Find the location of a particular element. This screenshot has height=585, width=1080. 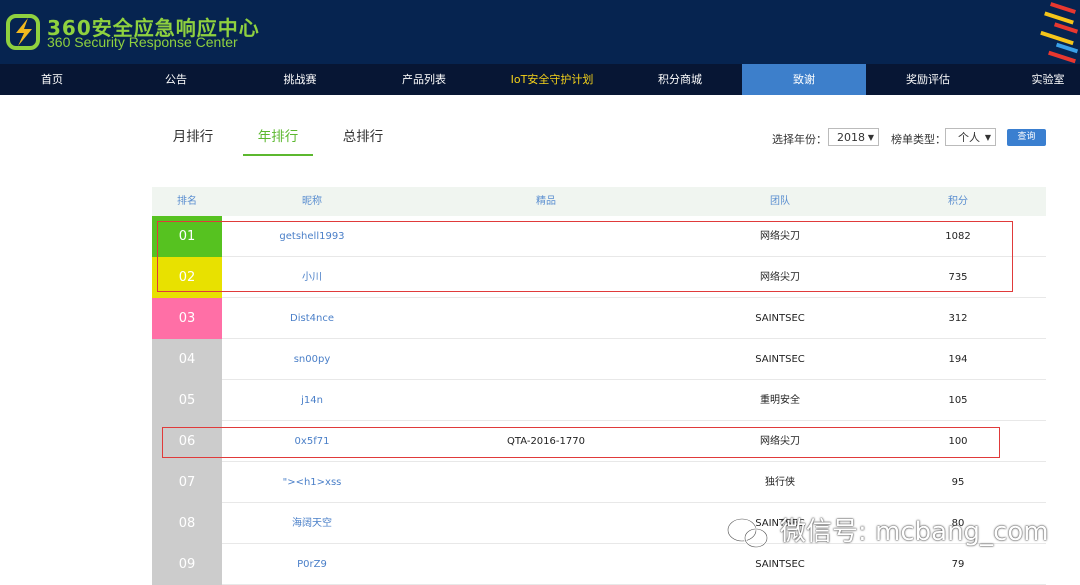

nav-iot-program: IoT安全守护计划 is located at coordinates (552, 79).